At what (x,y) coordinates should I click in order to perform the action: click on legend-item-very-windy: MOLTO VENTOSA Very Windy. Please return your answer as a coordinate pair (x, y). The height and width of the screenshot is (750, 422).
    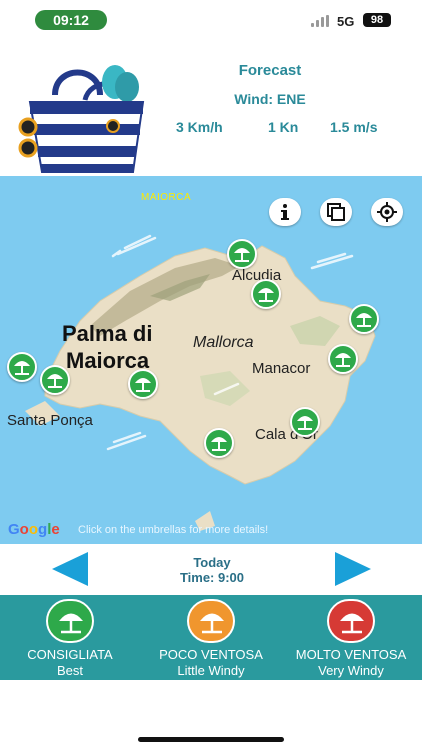
    Looking at the image, I should click on (351, 637).